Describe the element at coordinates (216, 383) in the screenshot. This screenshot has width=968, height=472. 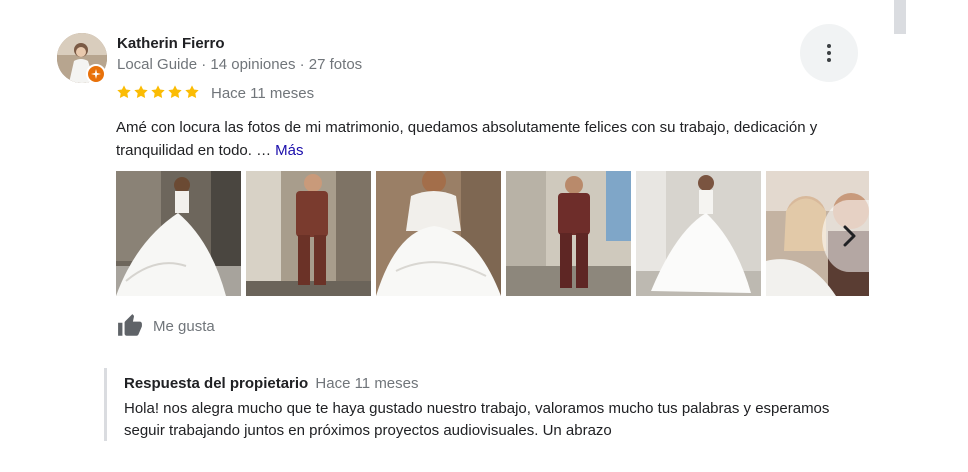
I see `owner-reply-title: Respuesta del propietario` at that location.